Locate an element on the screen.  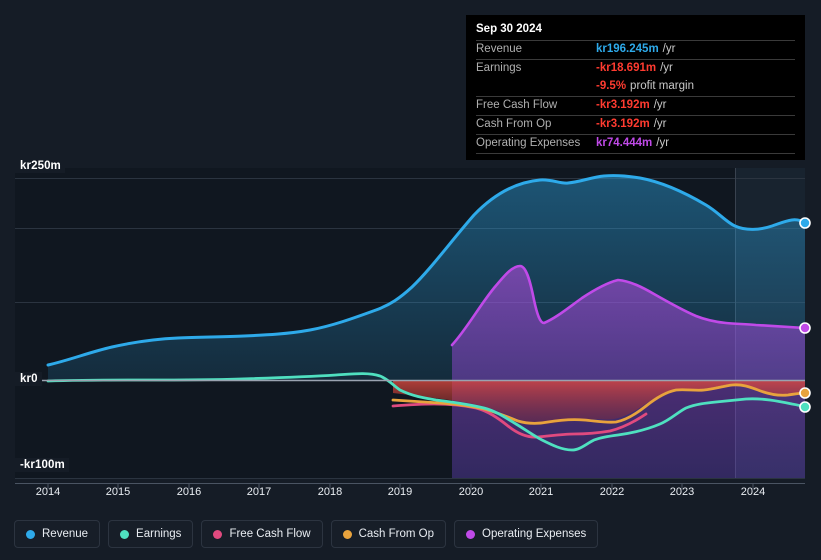
tooltip-suffix: profit margin is located at coordinates (662, 86).